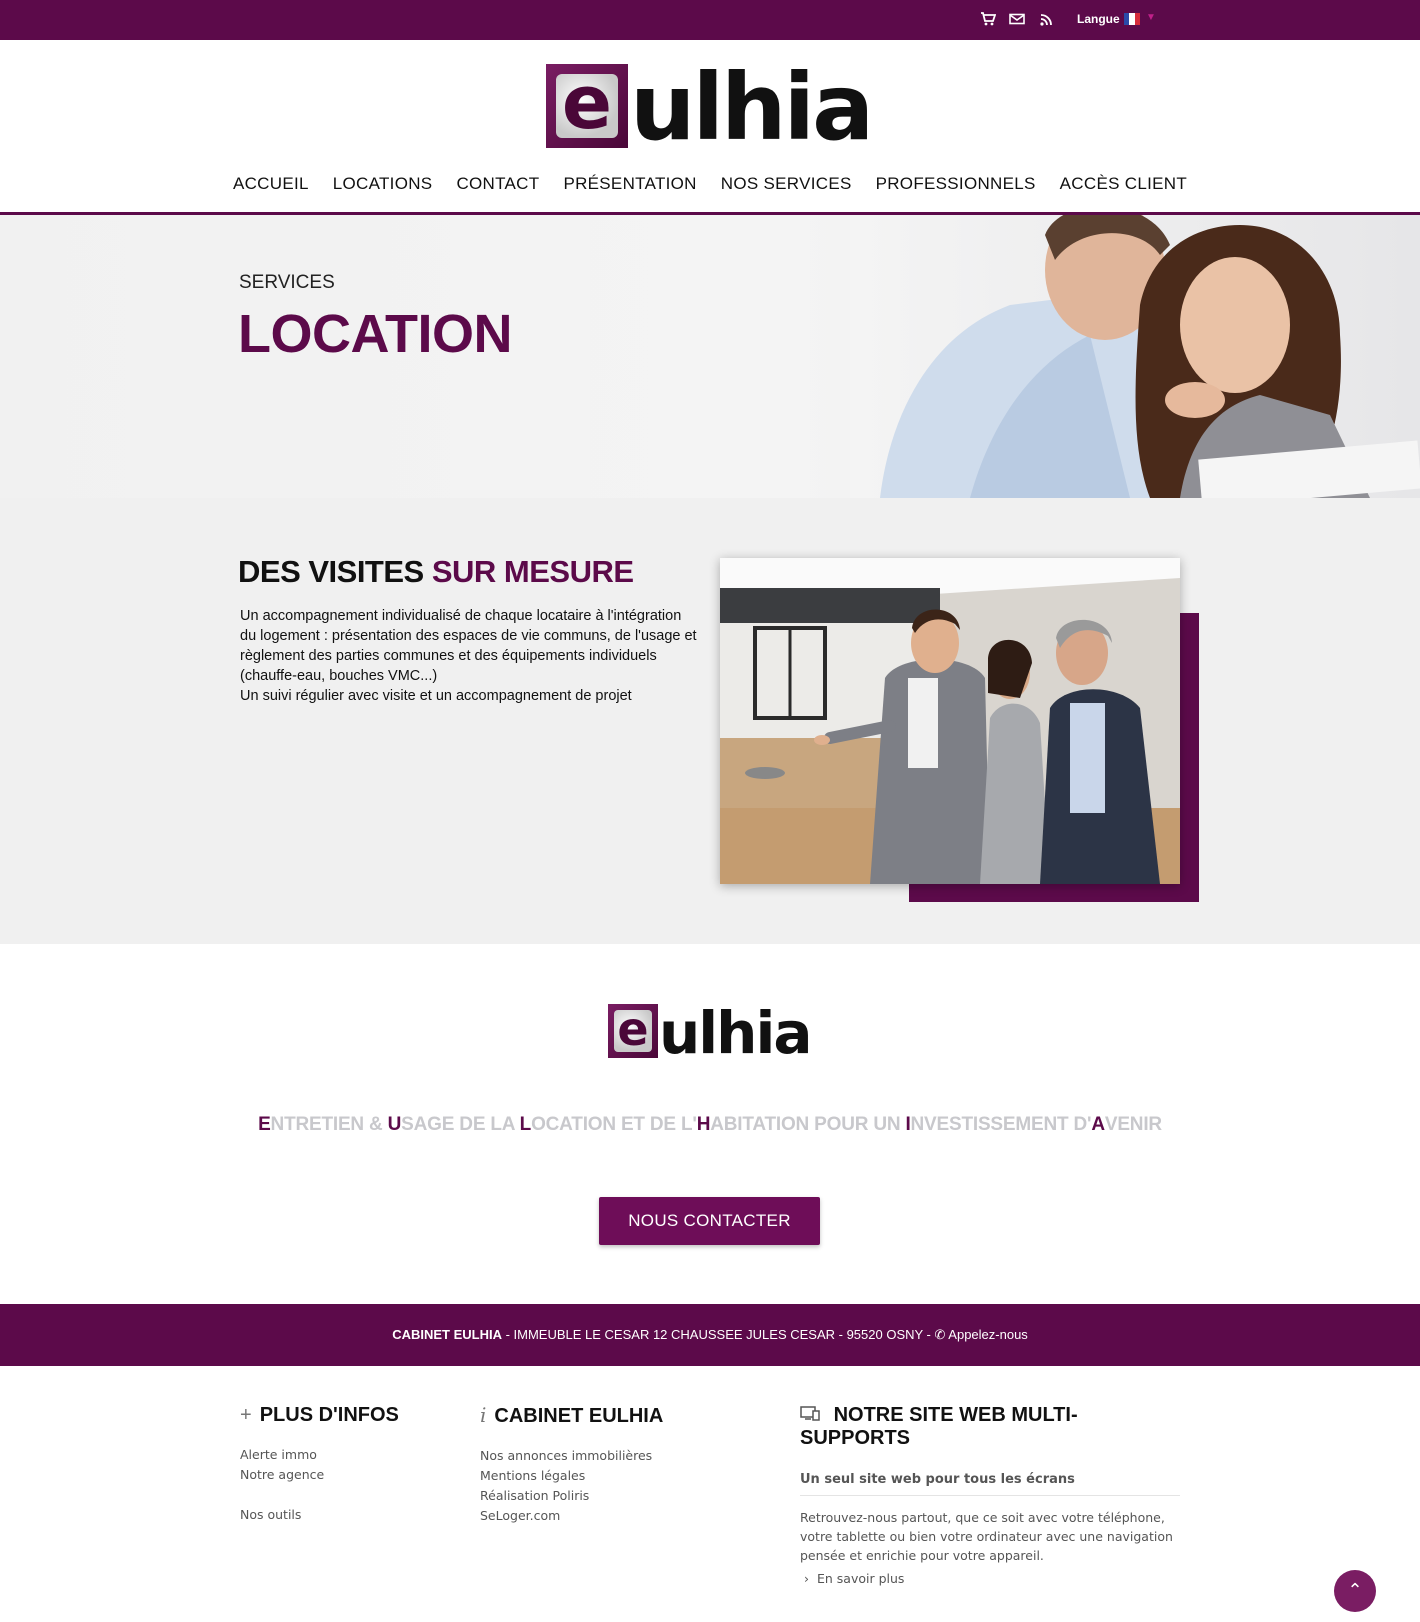 Image resolution: width=1420 pixels, height=1622 pixels. Describe the element at coordinates (1098, 1124) in the screenshot. I see `tagline-initial: A` at that location.